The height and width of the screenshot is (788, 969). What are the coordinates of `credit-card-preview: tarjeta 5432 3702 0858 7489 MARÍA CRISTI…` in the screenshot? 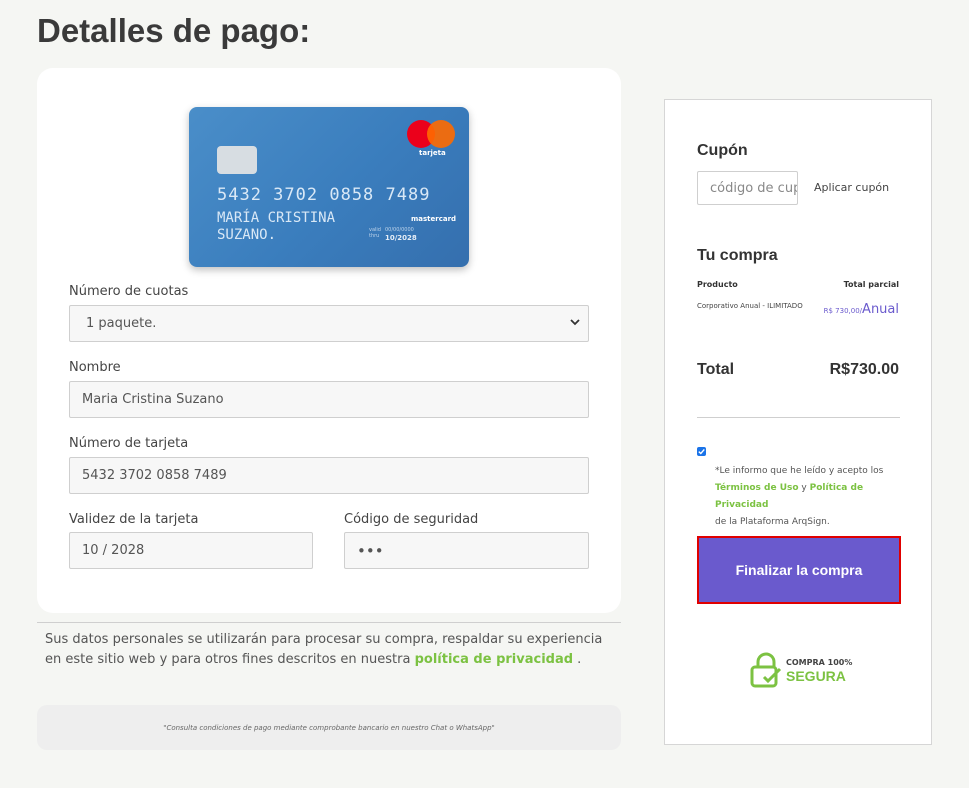 It's located at (329, 187).